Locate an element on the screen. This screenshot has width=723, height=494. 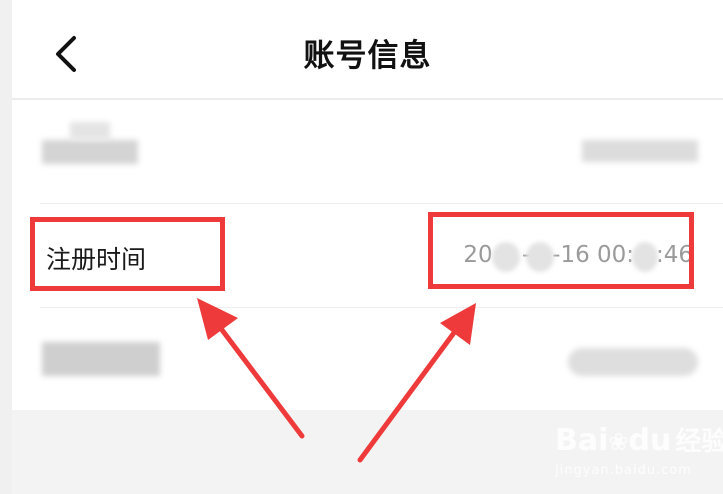
baidu-watermark: Bai❀du 经验 jingyan.baidu.com is located at coordinates (639, 451).